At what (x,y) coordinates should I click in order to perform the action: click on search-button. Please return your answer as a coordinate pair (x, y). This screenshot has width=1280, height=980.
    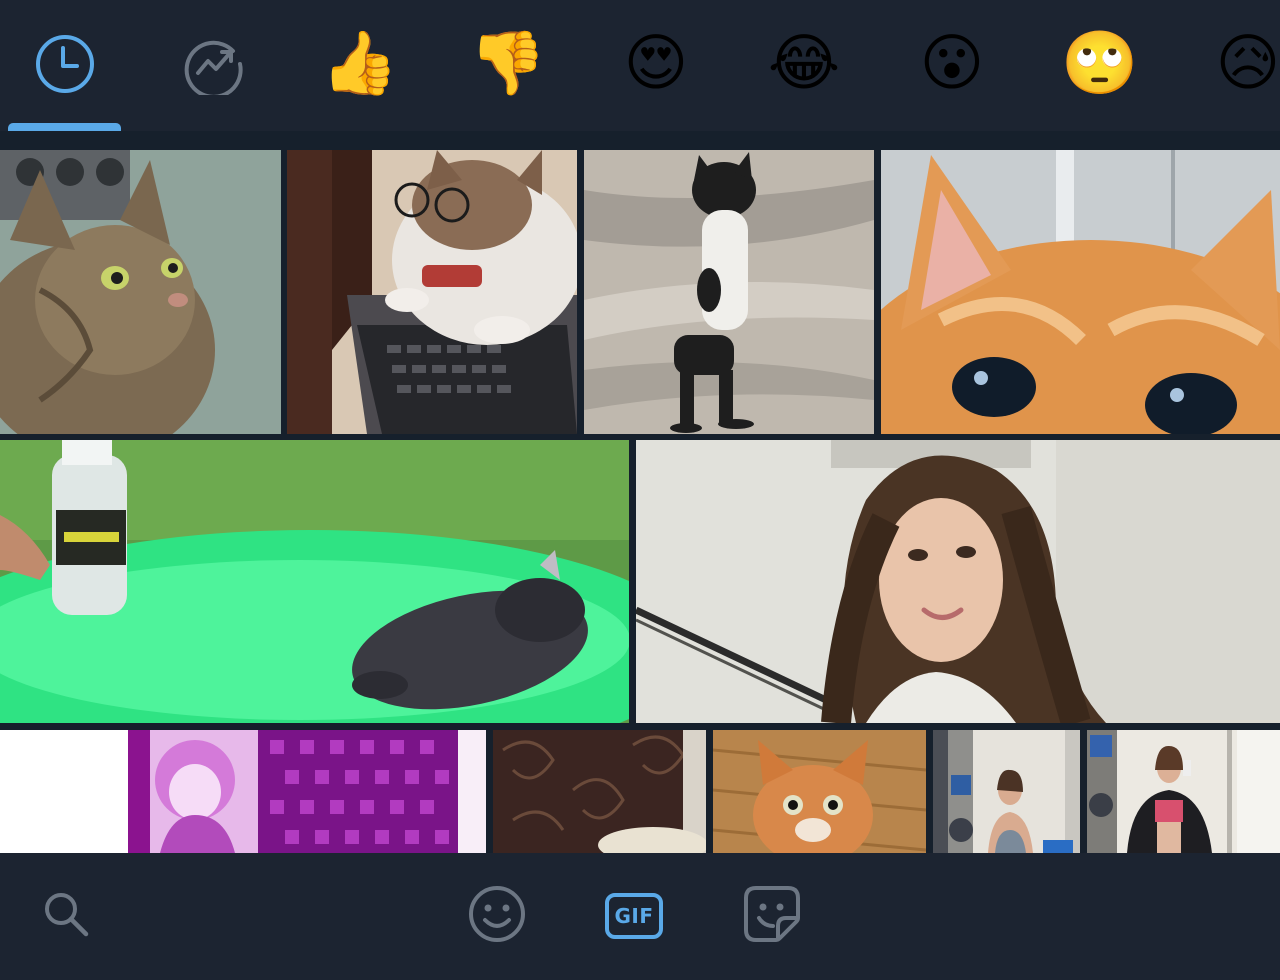
    Looking at the image, I should click on (66, 916).